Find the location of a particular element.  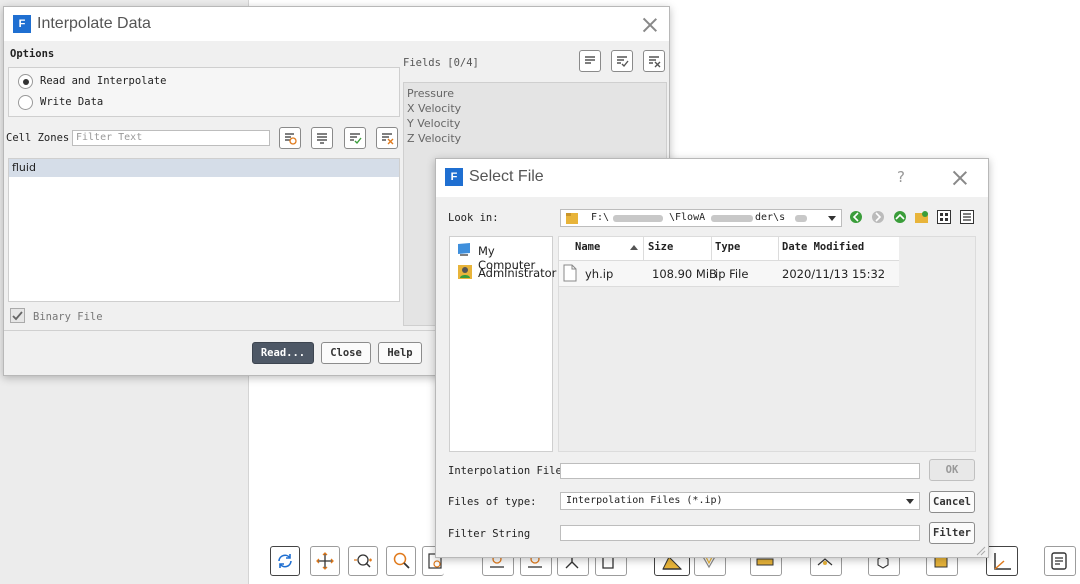

path-segment: F:\ is located at coordinates (600, 217).